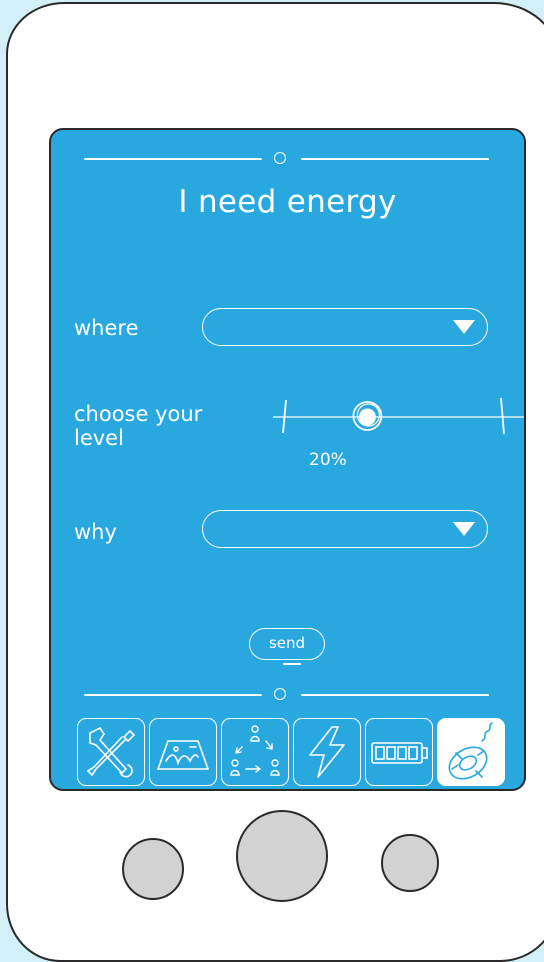  I want to click on home-hardware-button, so click(282, 856).